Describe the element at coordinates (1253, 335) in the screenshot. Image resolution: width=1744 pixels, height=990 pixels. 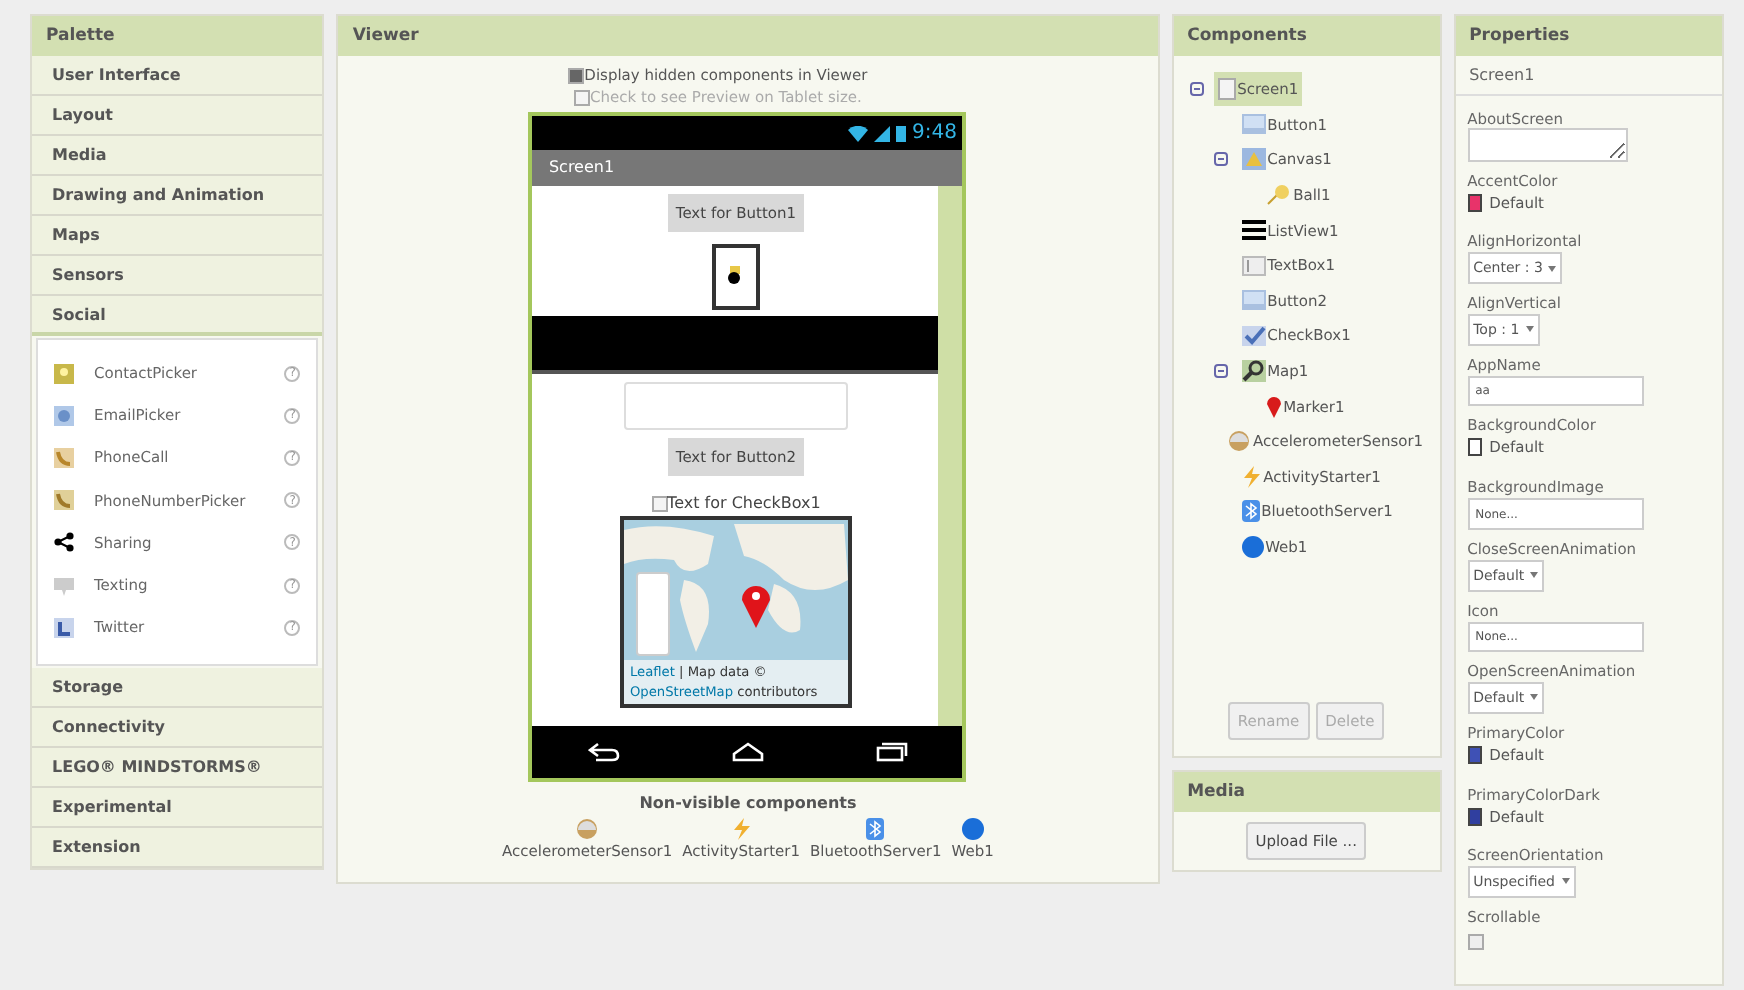
I see `checkbox-icon` at that location.